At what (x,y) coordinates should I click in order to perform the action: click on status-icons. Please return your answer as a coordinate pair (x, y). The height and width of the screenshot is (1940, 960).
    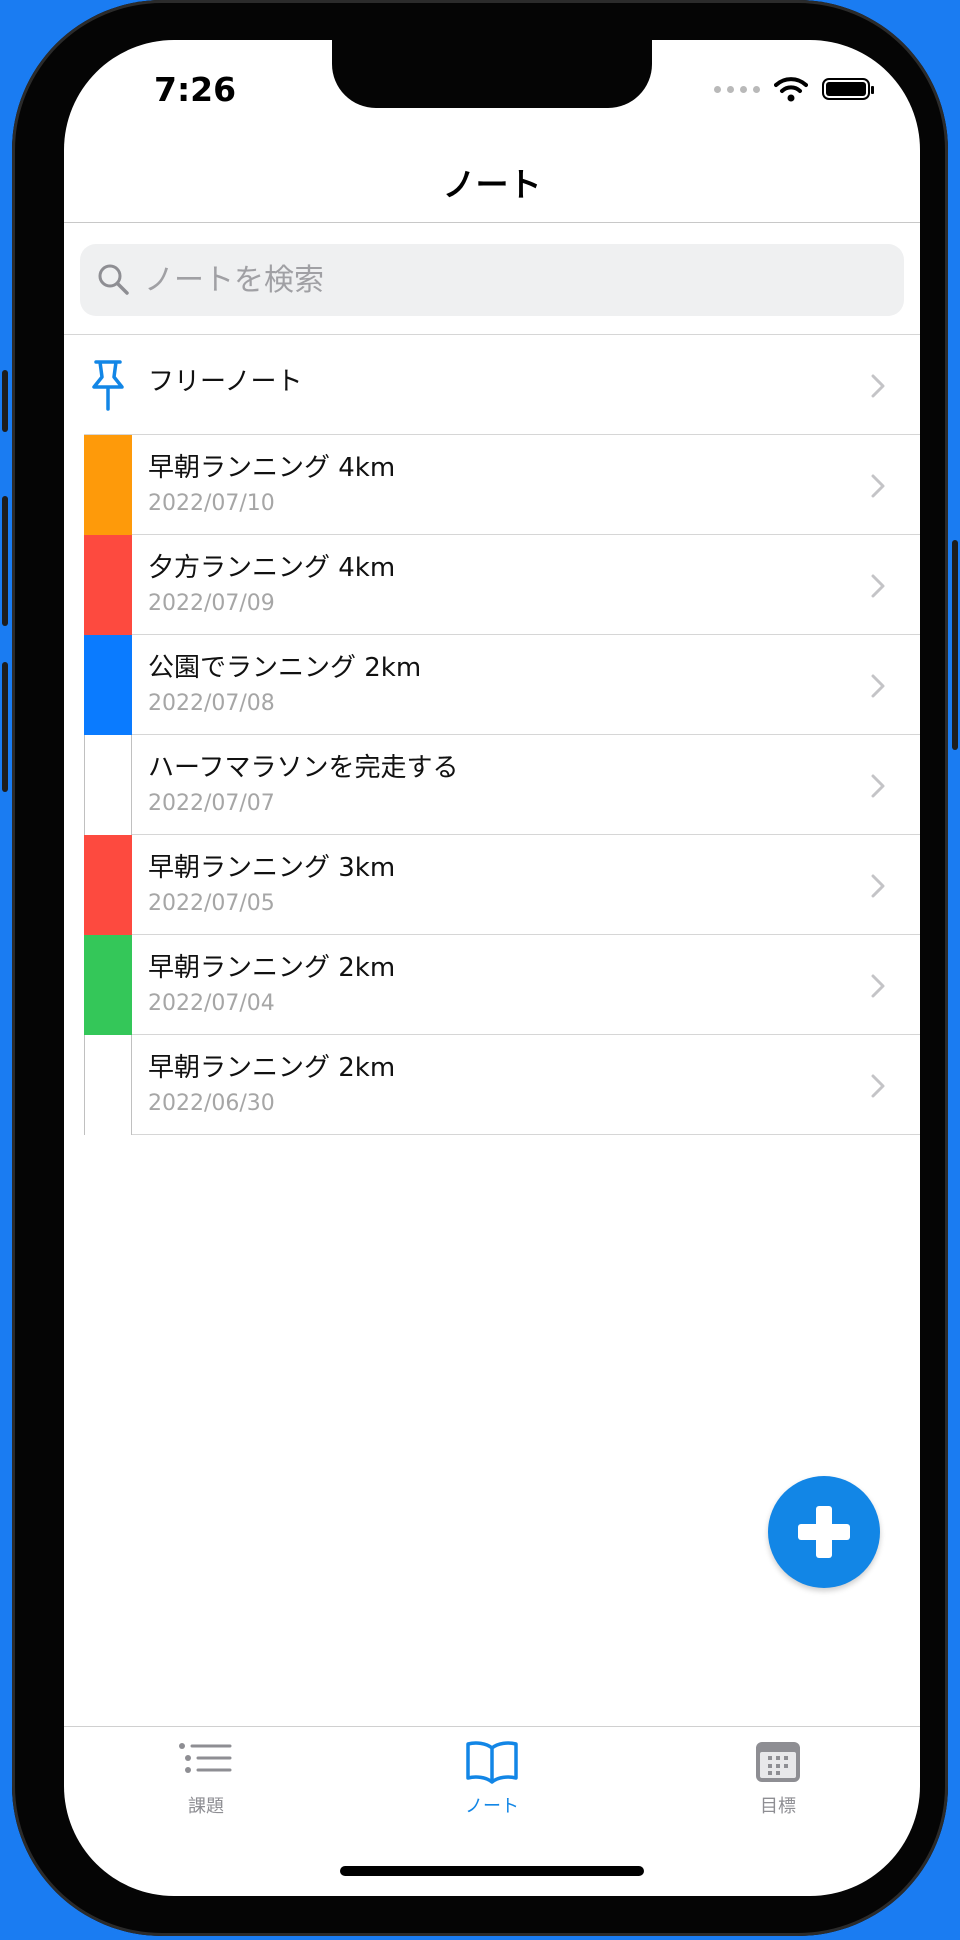
    Looking at the image, I should click on (794, 89).